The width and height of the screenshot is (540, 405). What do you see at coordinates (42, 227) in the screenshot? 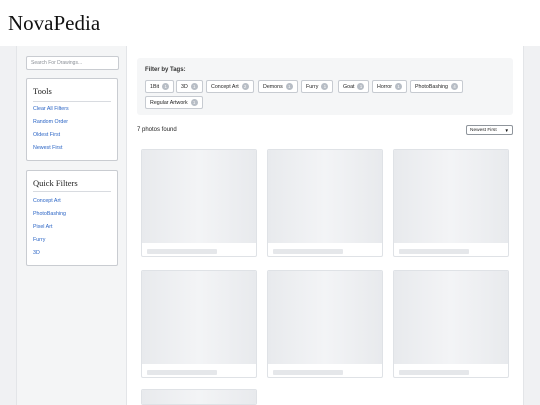
I see `quick-filter-pixel-art: Pixel Art` at bounding box center [42, 227].